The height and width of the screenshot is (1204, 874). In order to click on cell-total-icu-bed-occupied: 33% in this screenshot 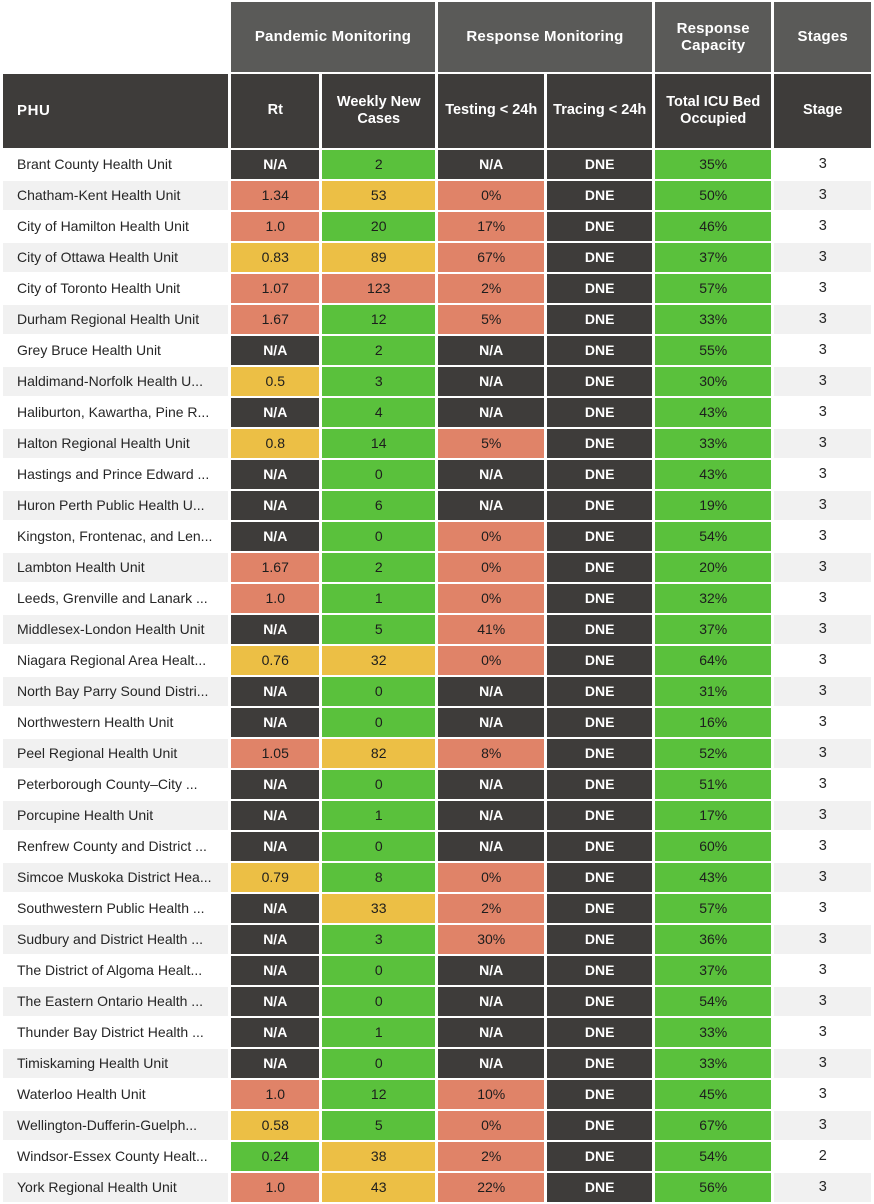, I will do `click(713, 319)`.